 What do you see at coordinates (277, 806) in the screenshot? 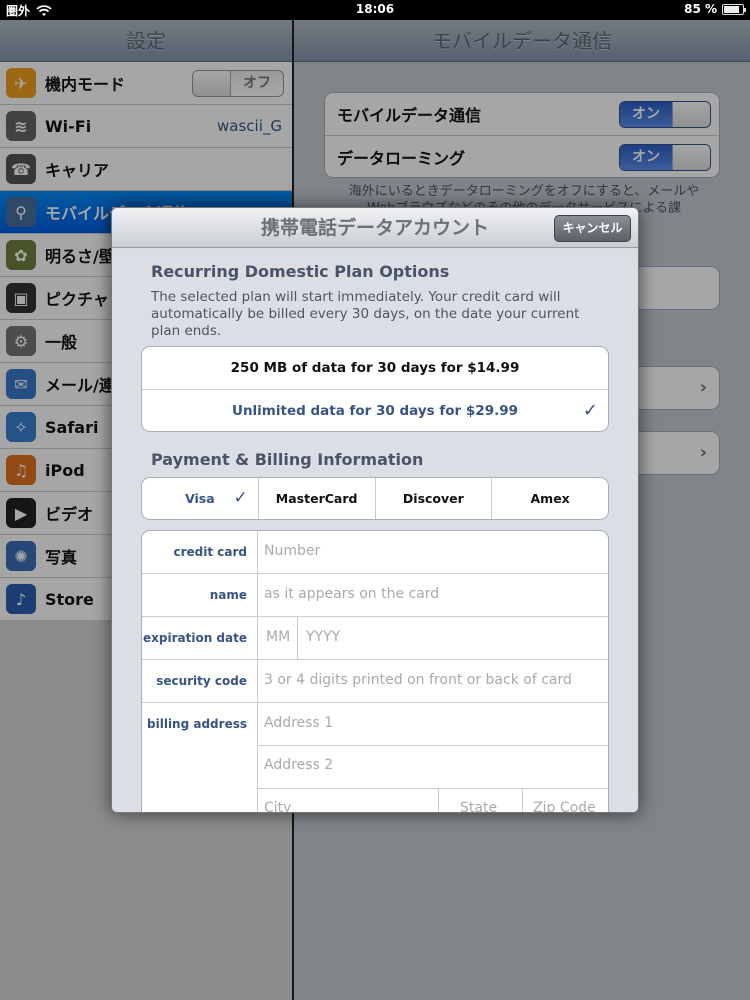
I see `city-input: City` at bounding box center [277, 806].